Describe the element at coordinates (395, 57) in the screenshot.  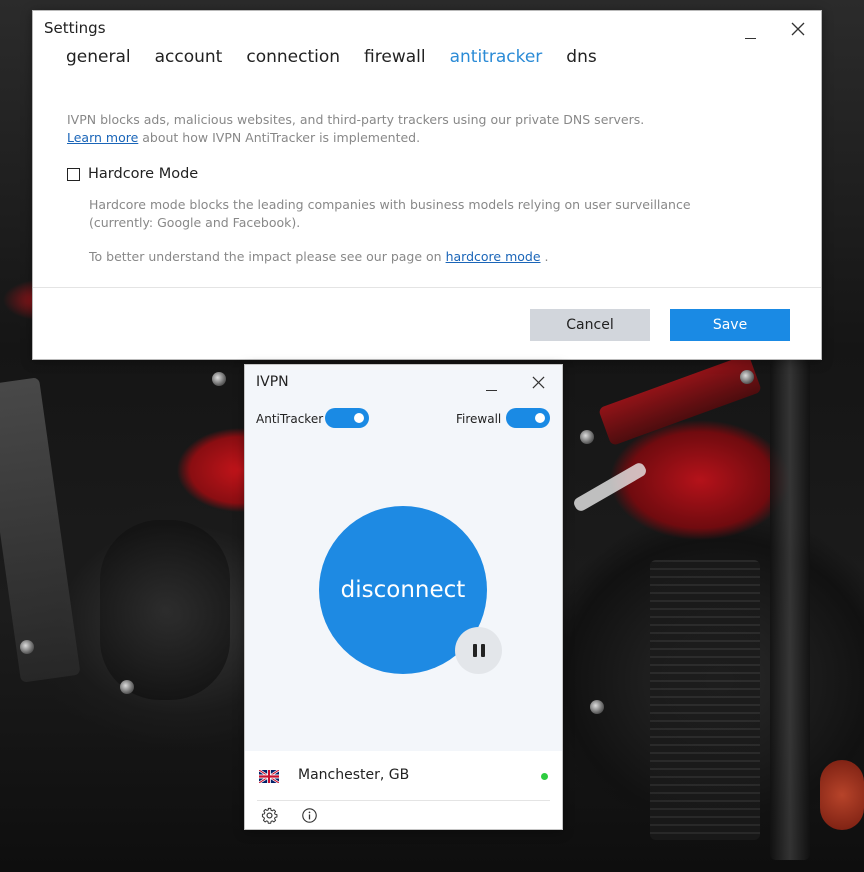
I see `tab-firewall: firewall` at that location.